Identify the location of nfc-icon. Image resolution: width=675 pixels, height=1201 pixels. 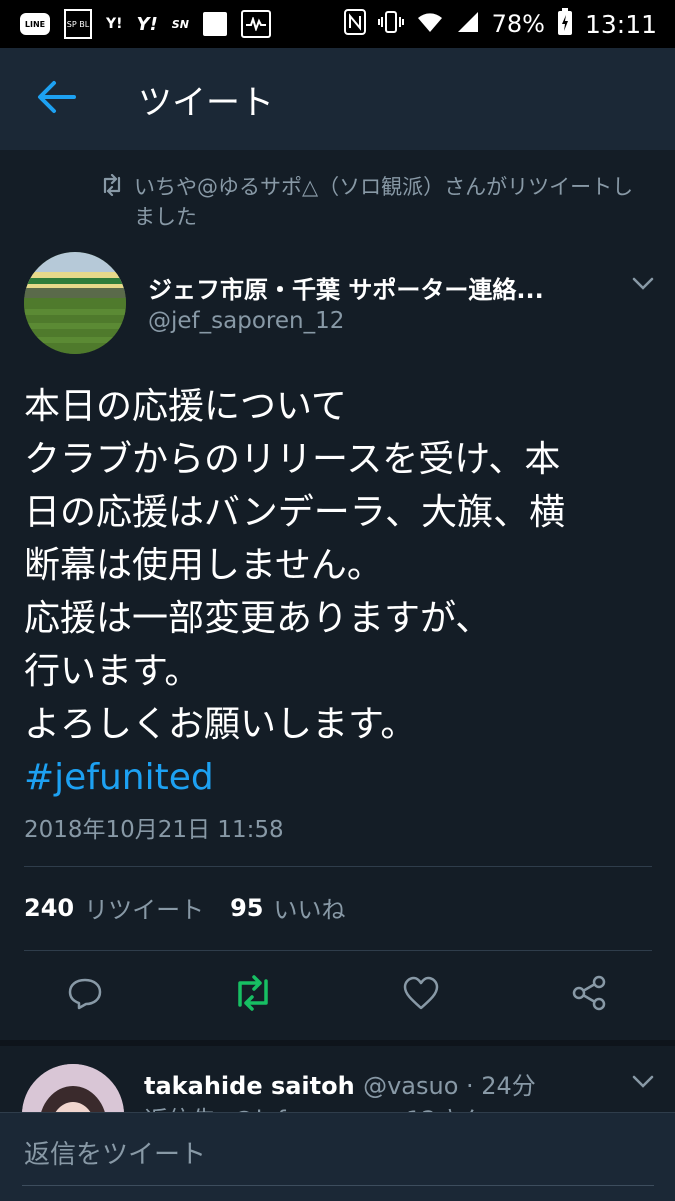
(354, 24).